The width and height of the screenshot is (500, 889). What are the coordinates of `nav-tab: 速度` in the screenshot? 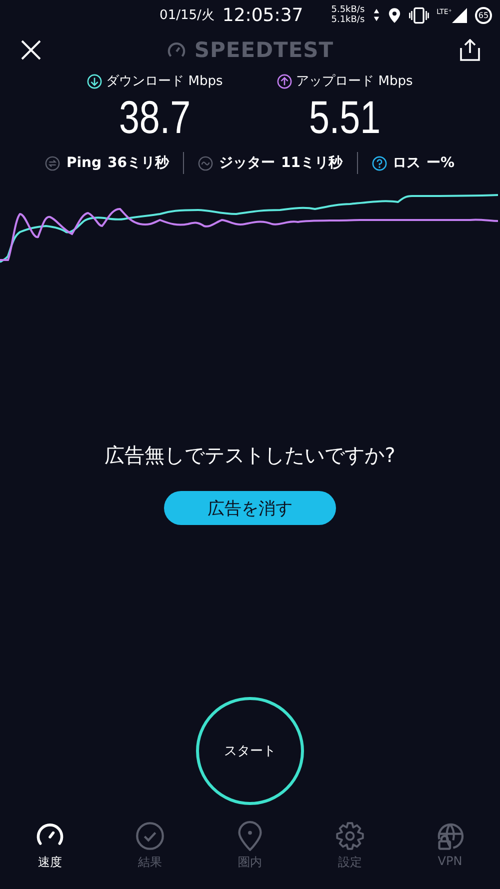 It's located at (50, 852).